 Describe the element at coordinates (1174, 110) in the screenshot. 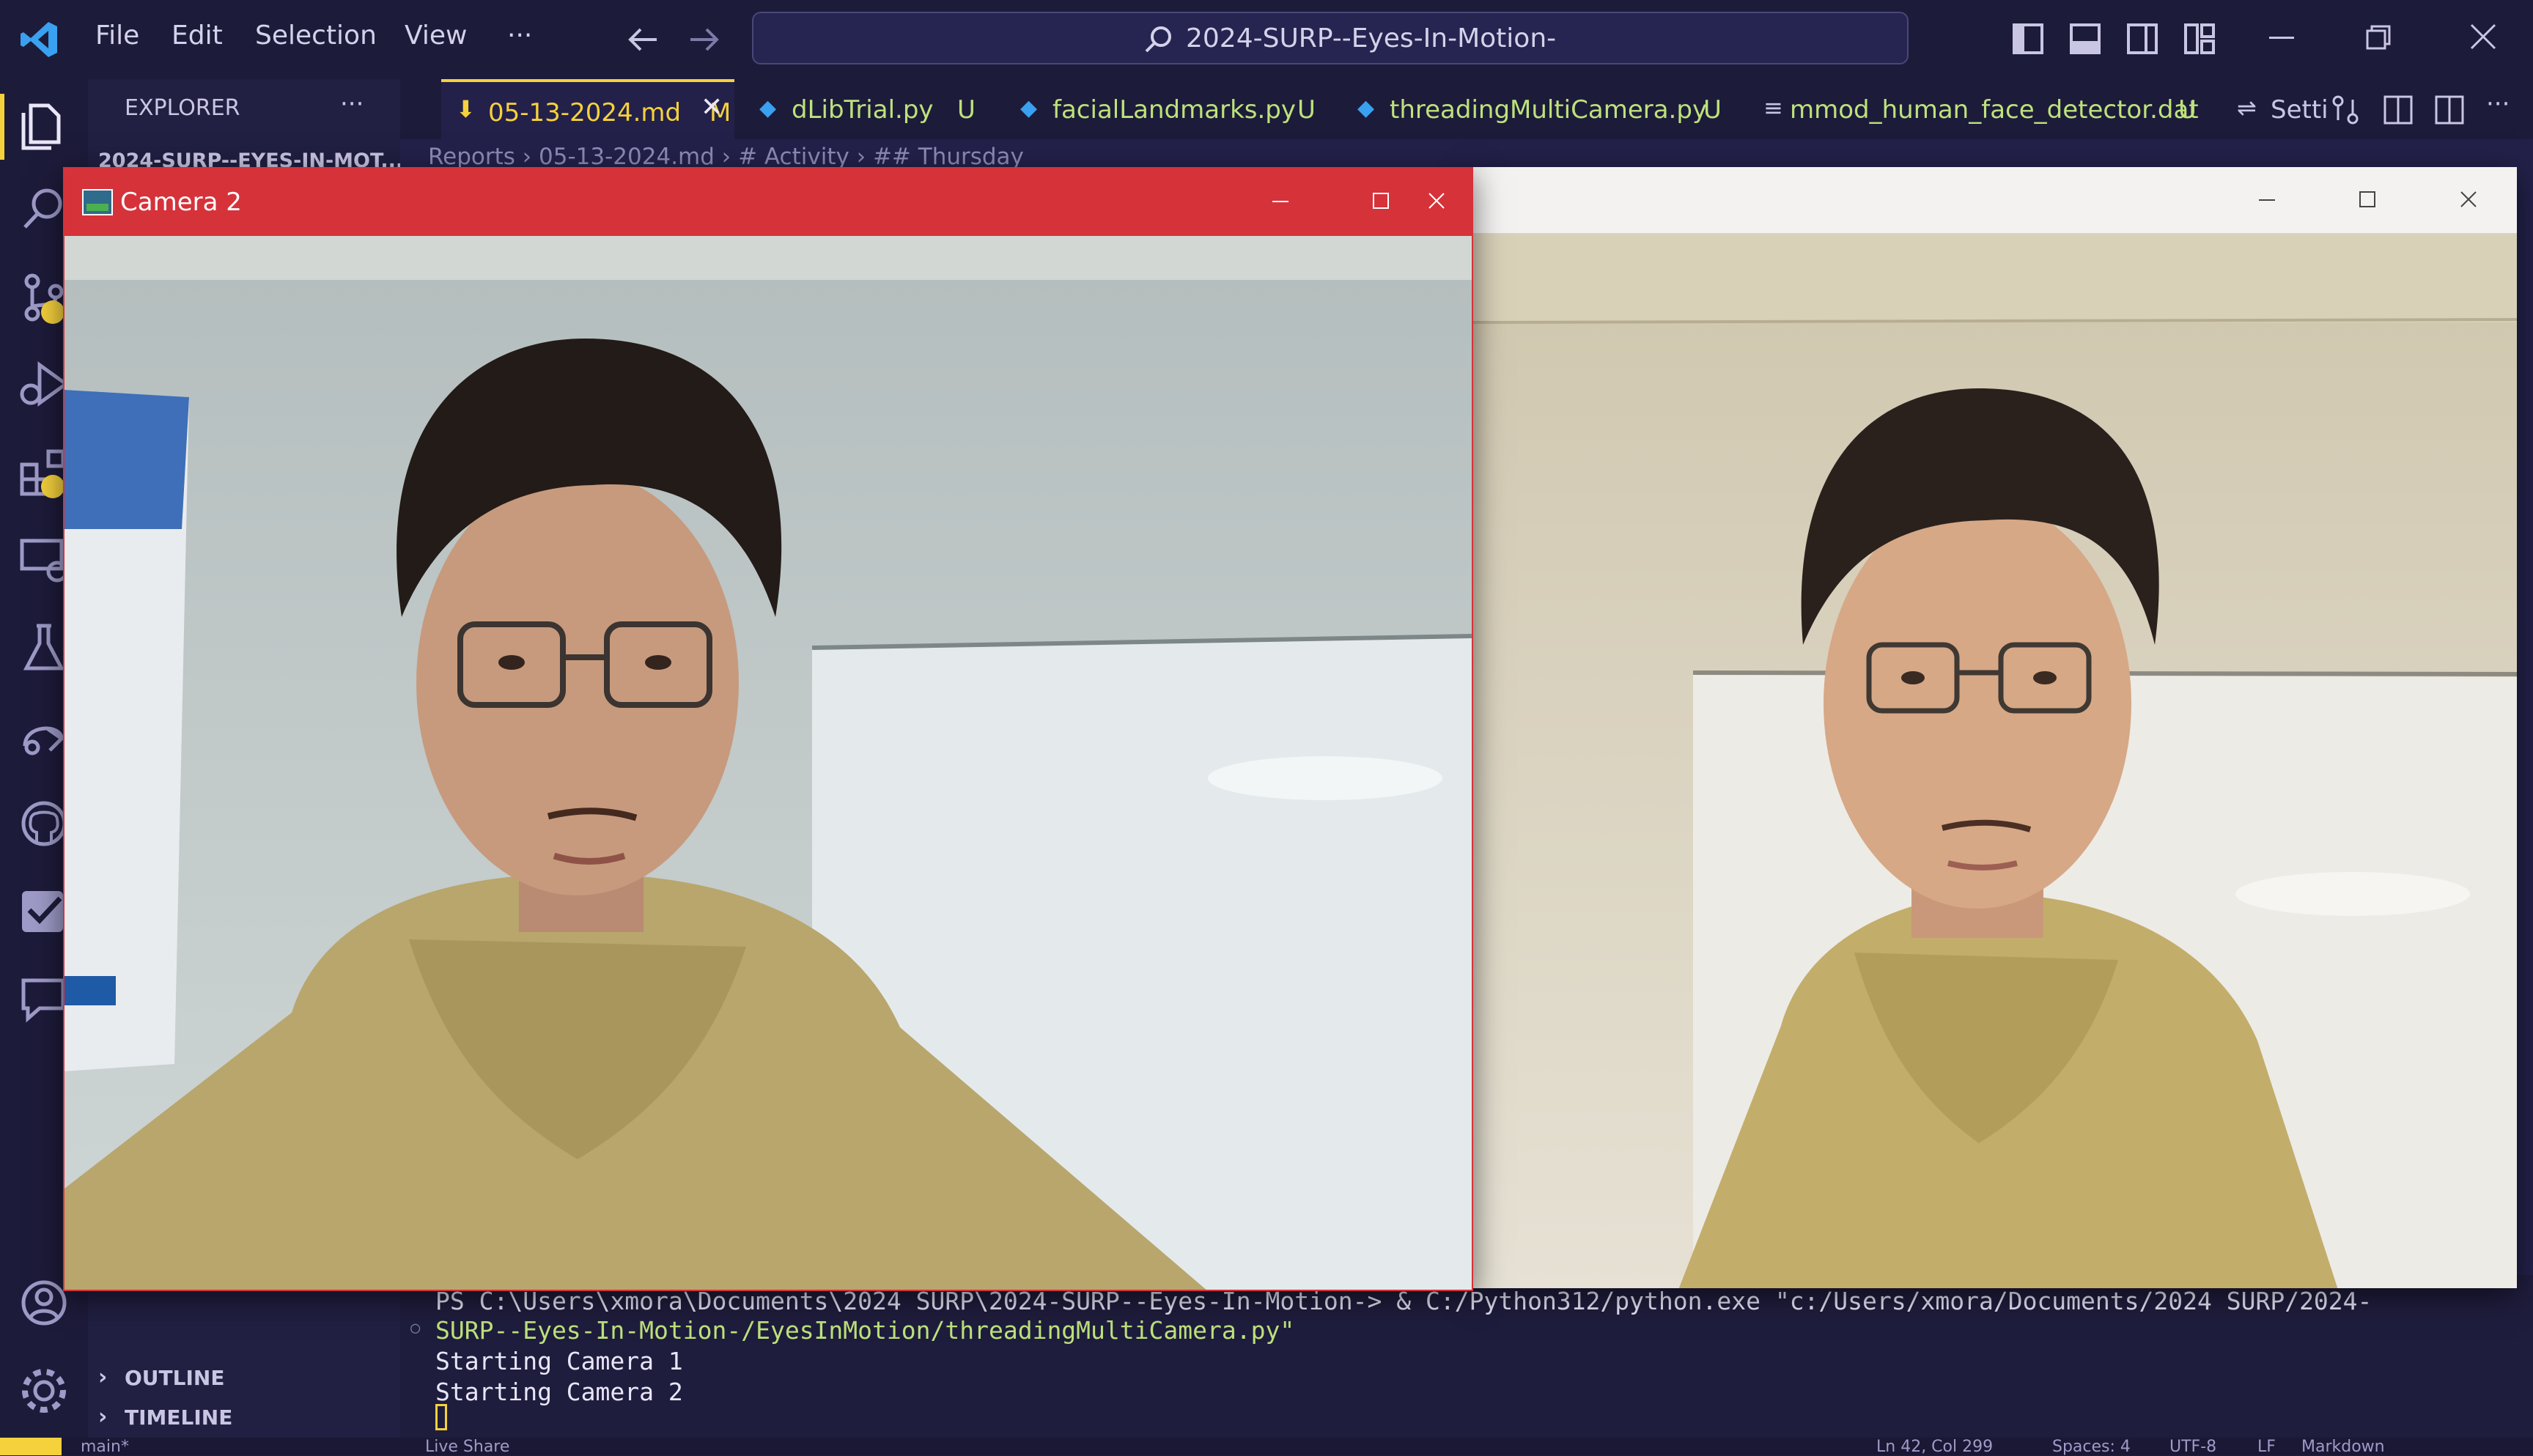

I see `tab-label: facialLandmarks.py` at that location.